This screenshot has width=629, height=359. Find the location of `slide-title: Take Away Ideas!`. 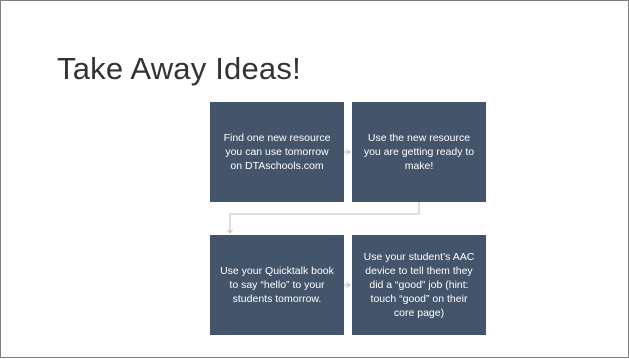

slide-title: Take Away Ideas! is located at coordinates (179, 68).